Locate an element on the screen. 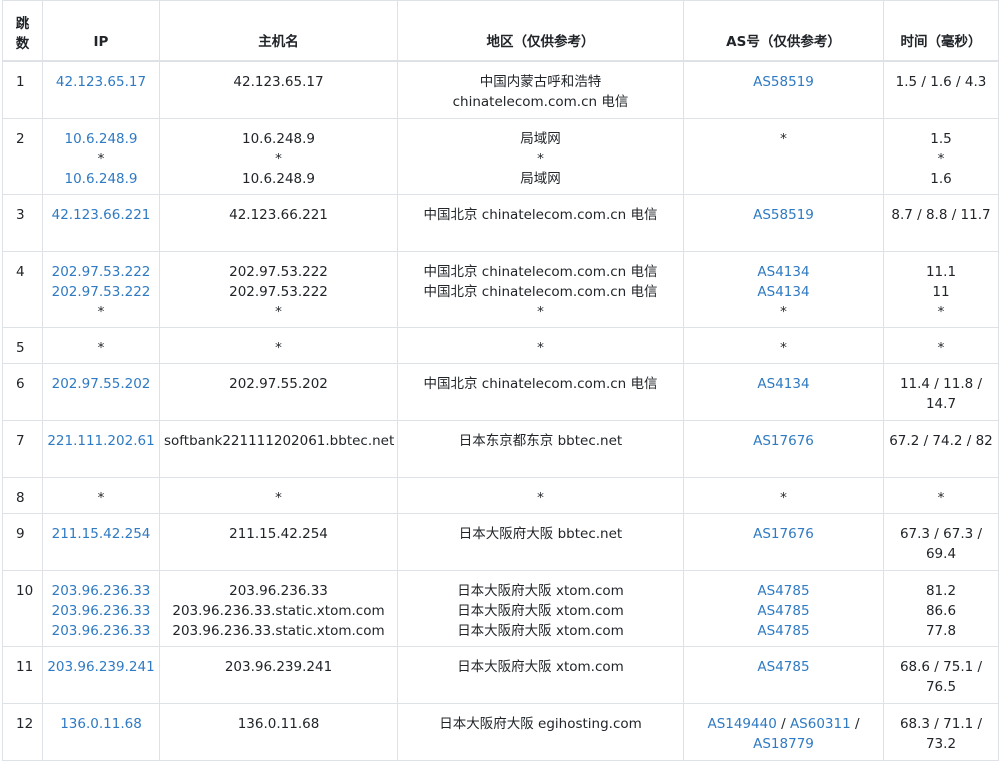 The image size is (1000, 761). hostname-line: 203.96.239.241 is located at coordinates (278, 666).